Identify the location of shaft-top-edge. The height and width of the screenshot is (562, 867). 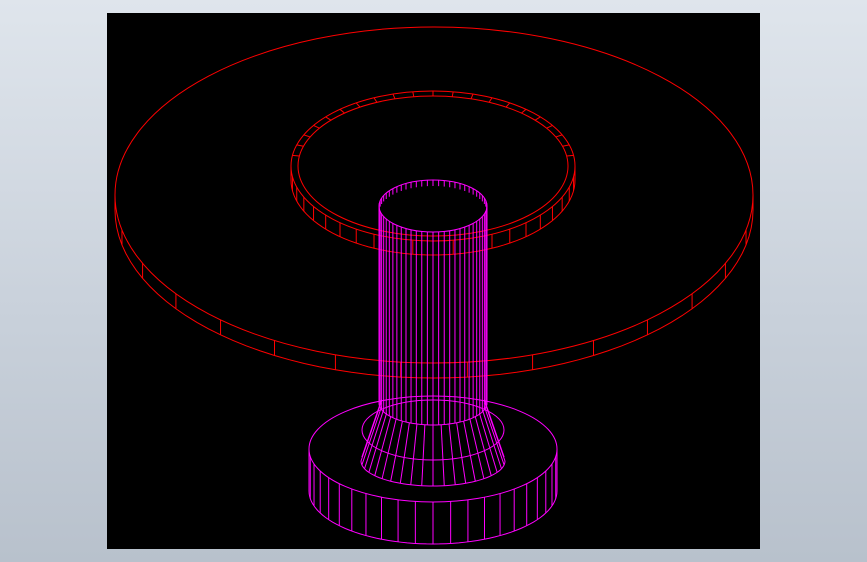
(433, 206).